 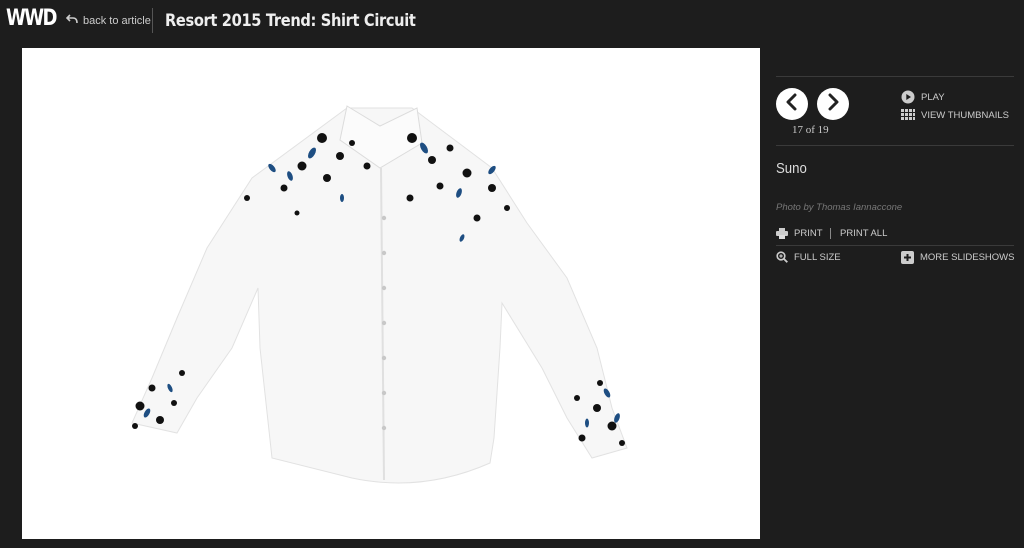 I want to click on printer-icon, so click(x=782, y=233).